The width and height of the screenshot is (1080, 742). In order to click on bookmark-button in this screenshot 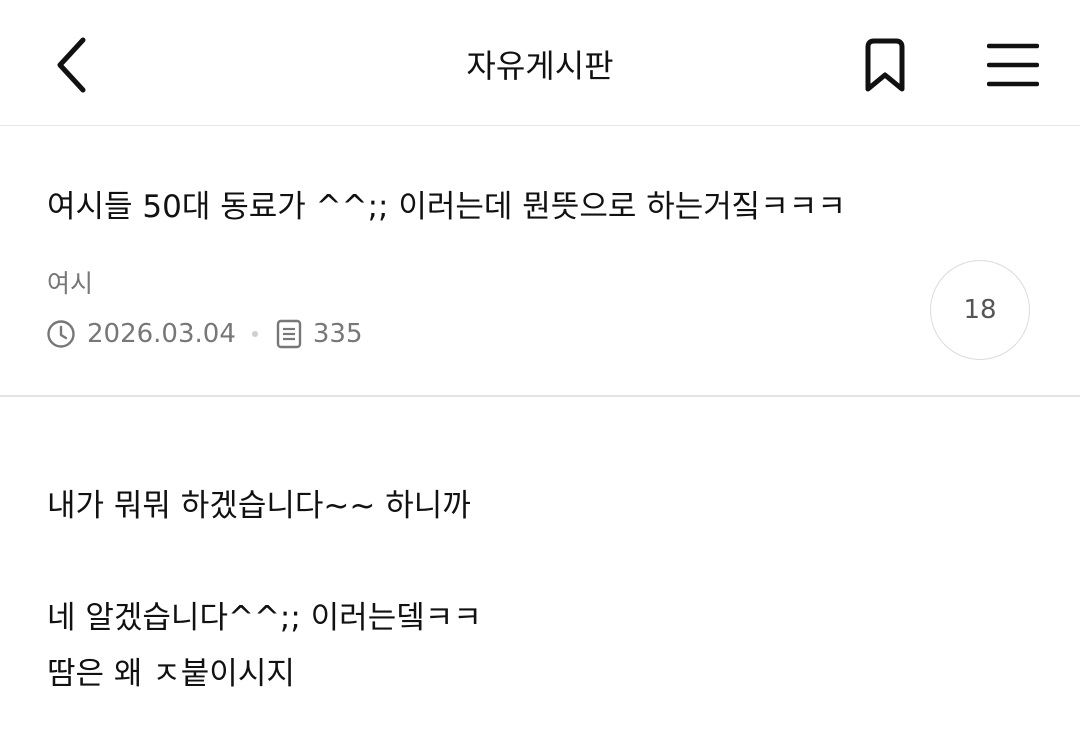, I will do `click(885, 65)`.